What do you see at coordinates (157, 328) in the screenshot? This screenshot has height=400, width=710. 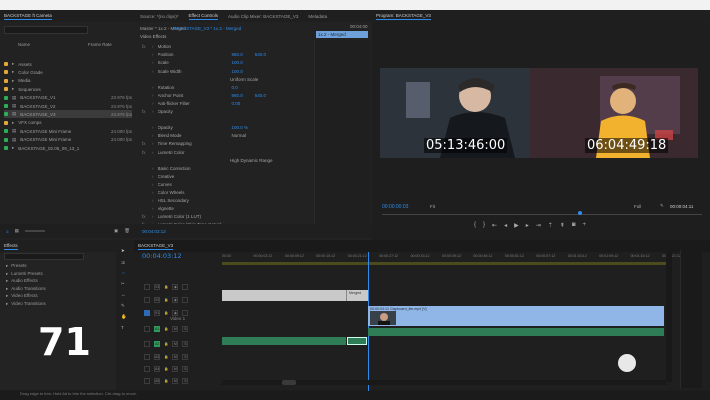 I see `track-name: A1` at bounding box center [157, 328].